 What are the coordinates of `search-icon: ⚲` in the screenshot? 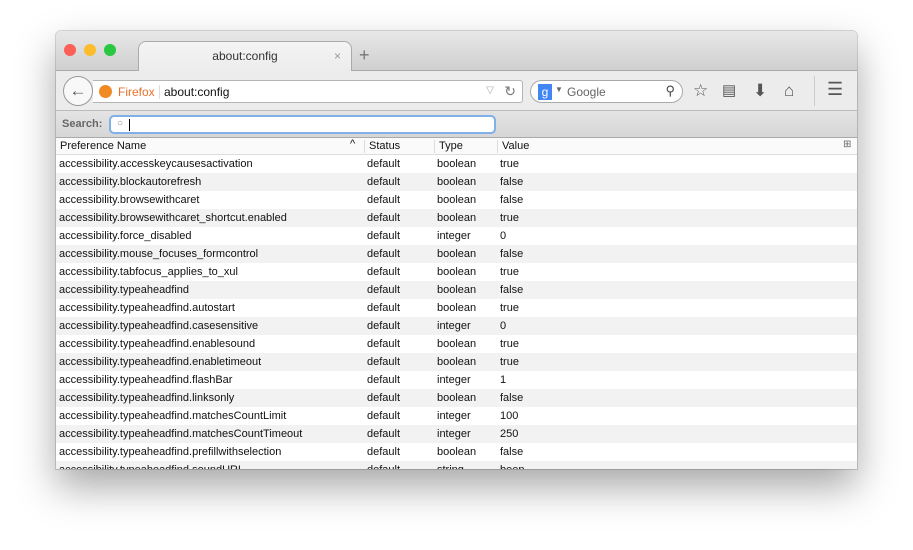 It's located at (670, 91).